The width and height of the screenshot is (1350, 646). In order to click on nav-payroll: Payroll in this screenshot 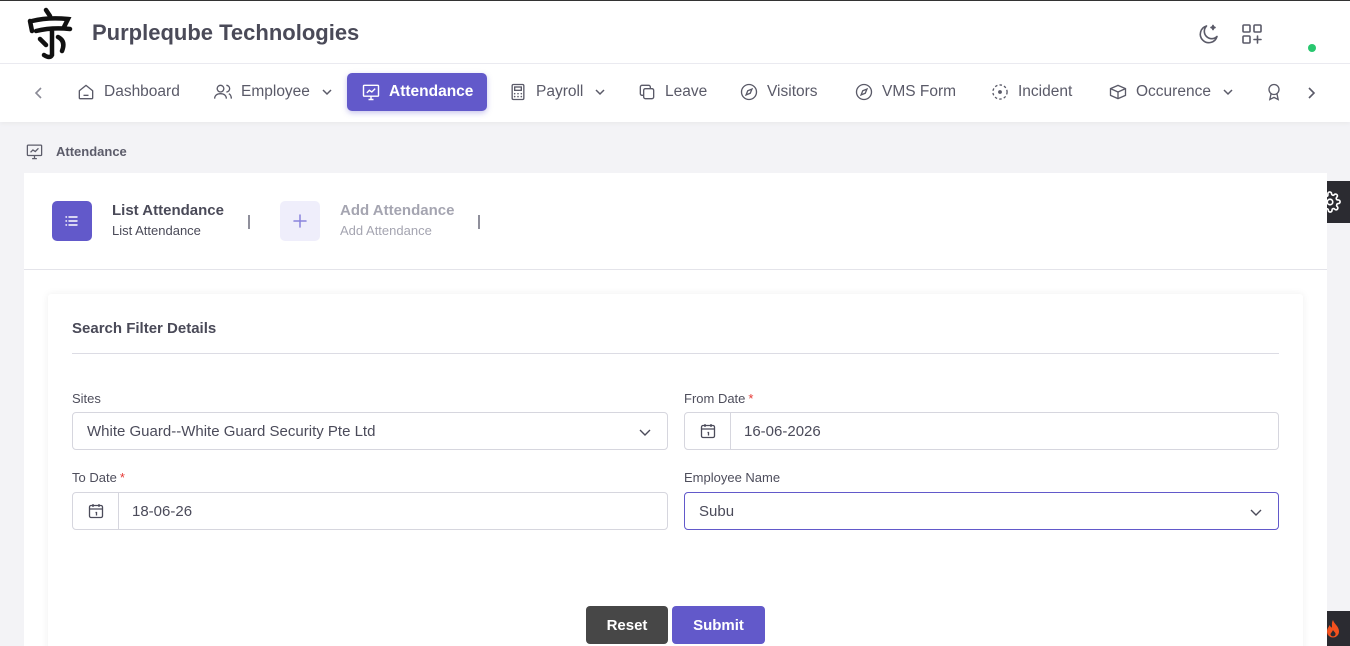, I will do `click(557, 92)`.